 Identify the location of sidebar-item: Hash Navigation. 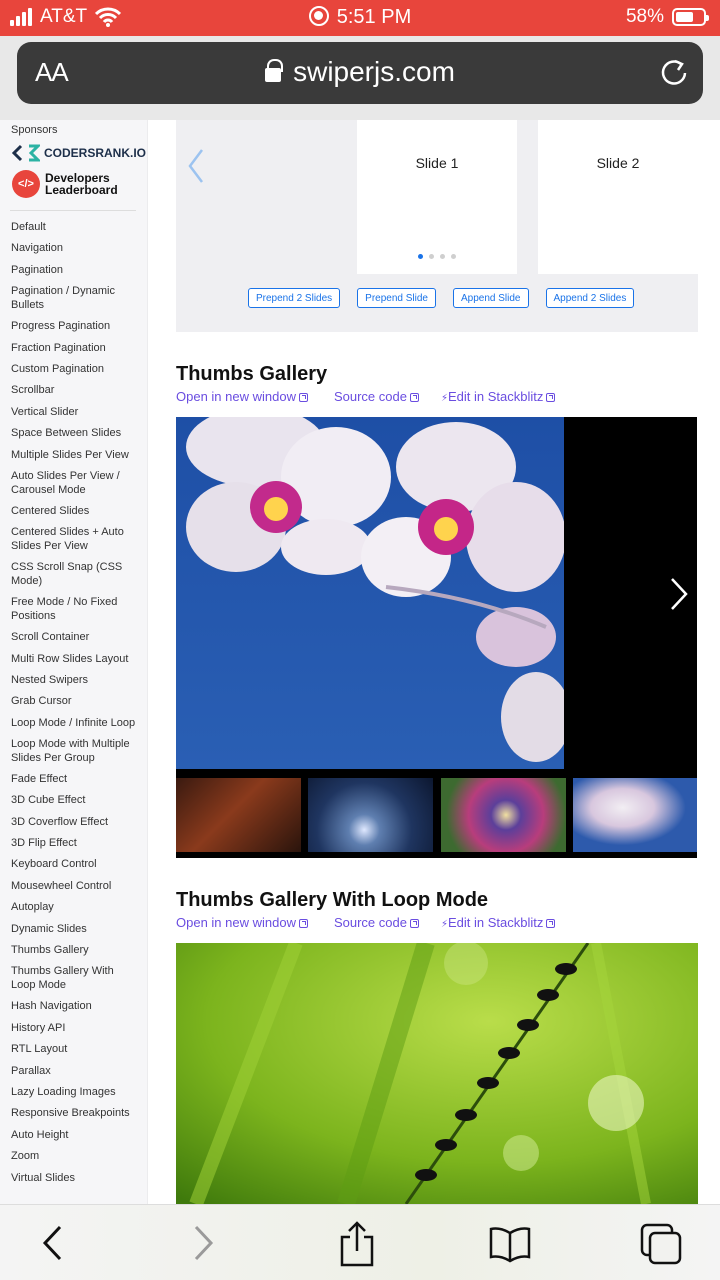
(75, 1006).